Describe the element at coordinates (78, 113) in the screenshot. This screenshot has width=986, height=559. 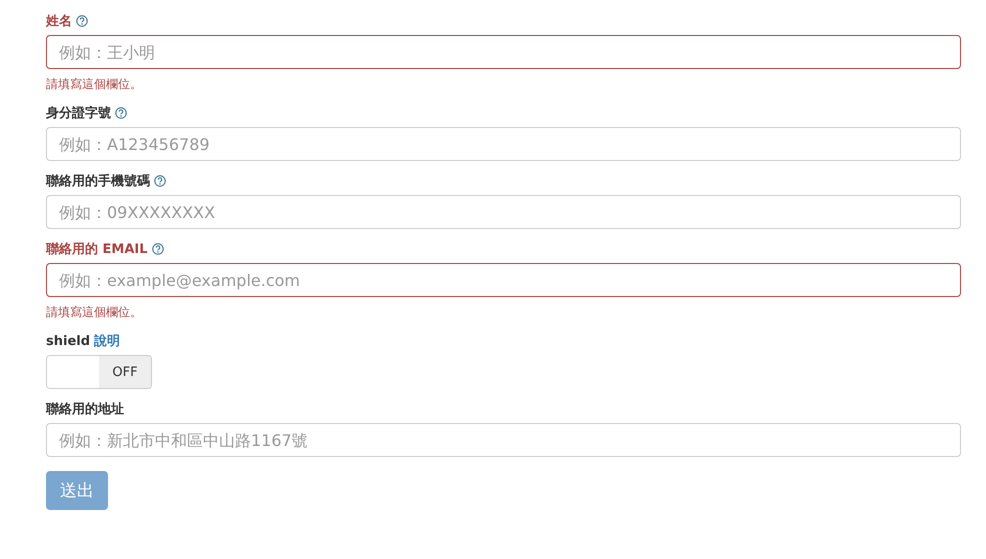
I see `field-label: 身分證字號` at that location.